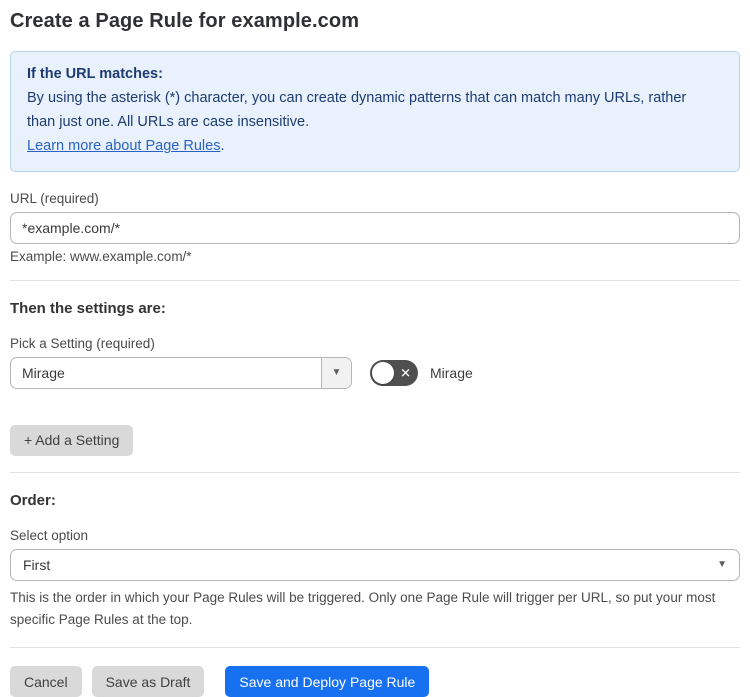  Describe the element at coordinates (46, 681) in the screenshot. I see `cancel-button: Cancel` at that location.